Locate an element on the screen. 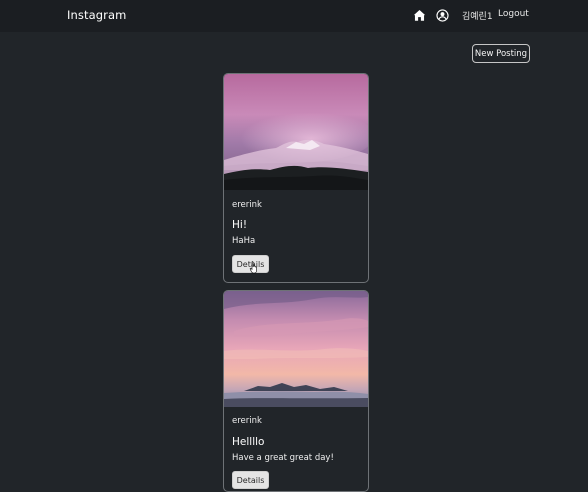  username-link: 김예린1 is located at coordinates (477, 15).